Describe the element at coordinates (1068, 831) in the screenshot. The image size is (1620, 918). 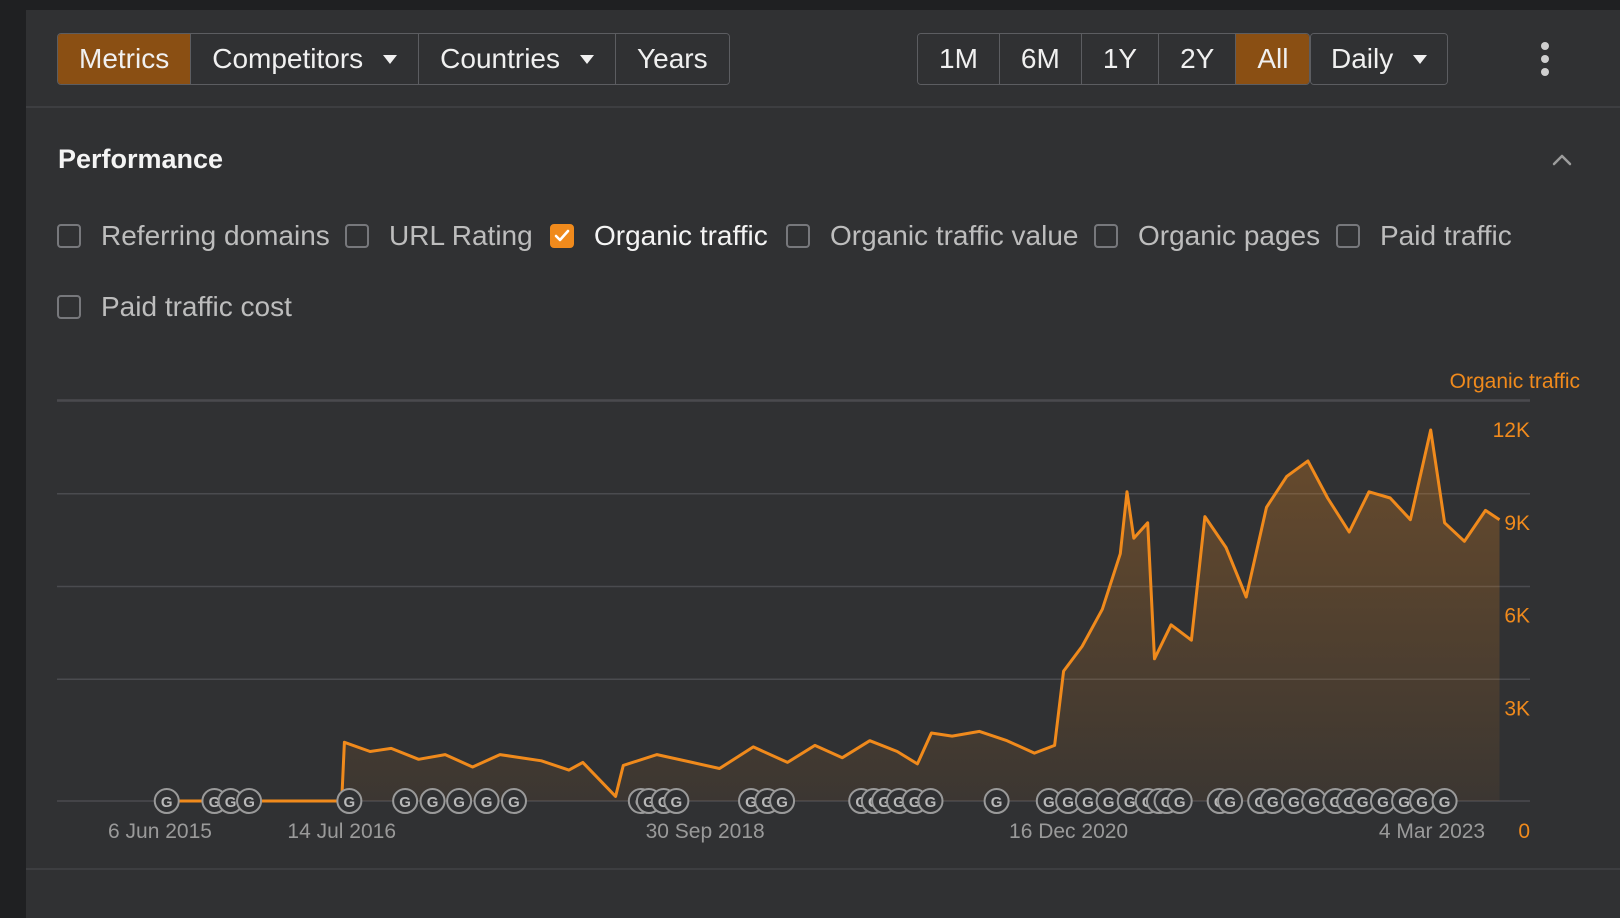
I see `x-tick-label: 16 Dec 2020` at that location.